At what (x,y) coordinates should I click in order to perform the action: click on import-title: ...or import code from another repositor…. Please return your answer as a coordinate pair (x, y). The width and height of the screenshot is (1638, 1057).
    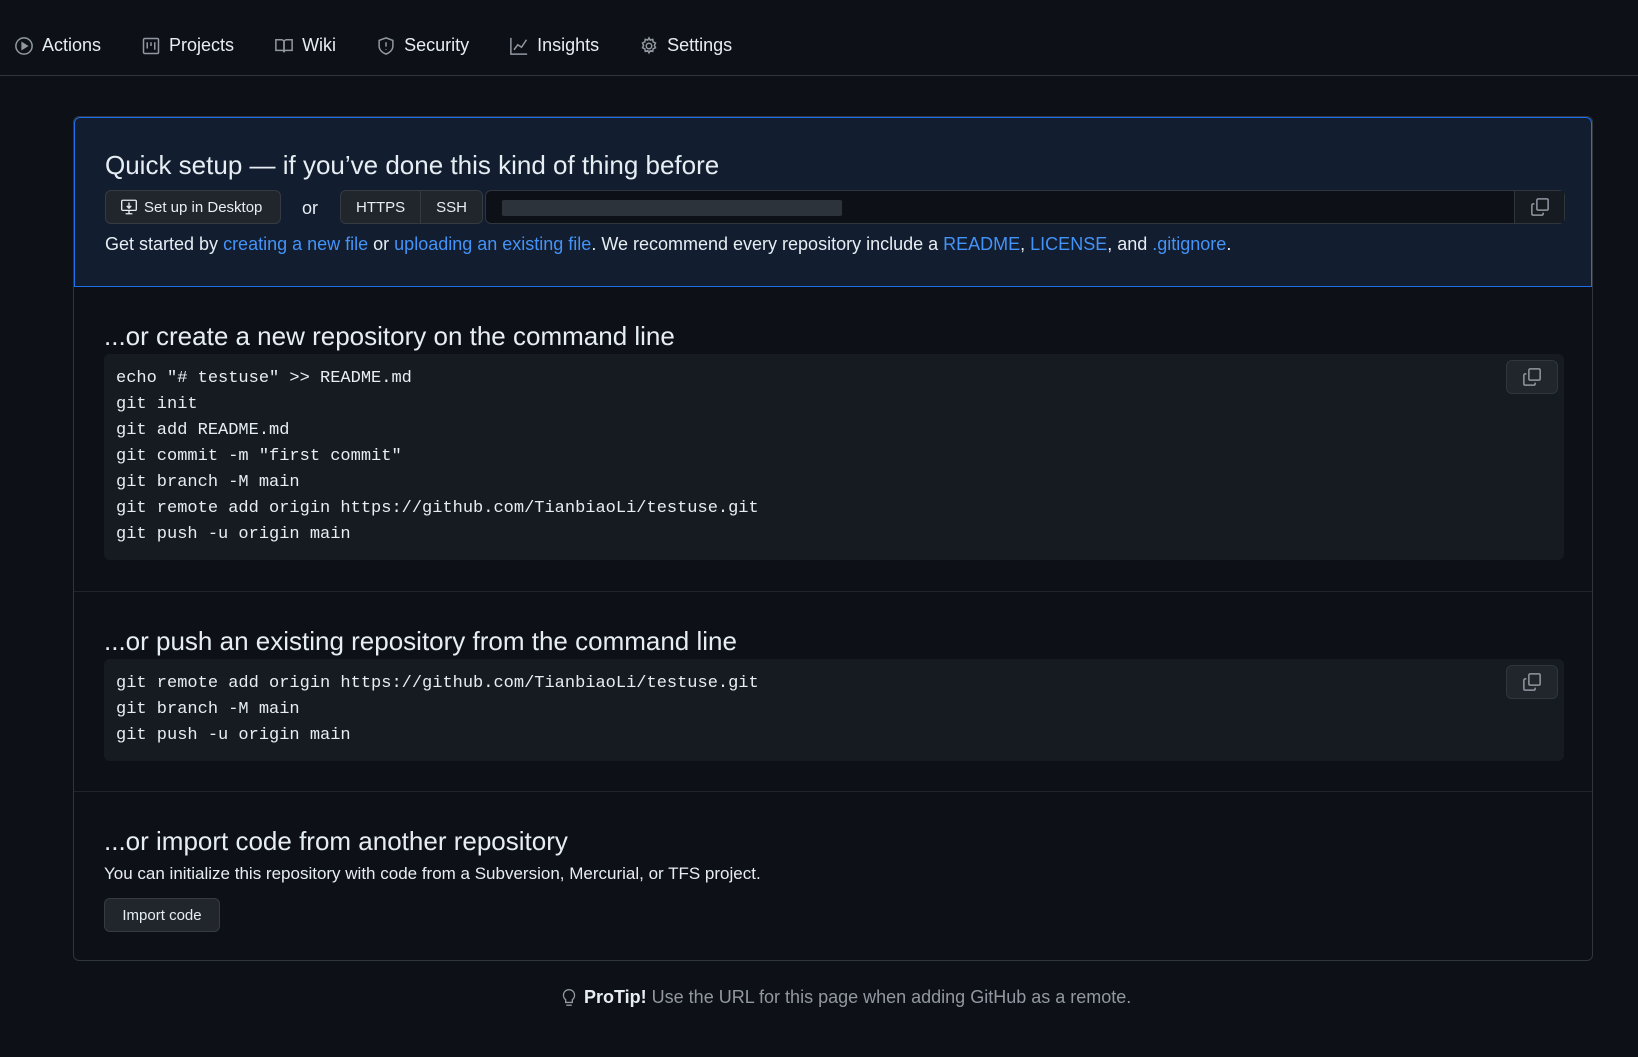
    Looking at the image, I should click on (336, 841).